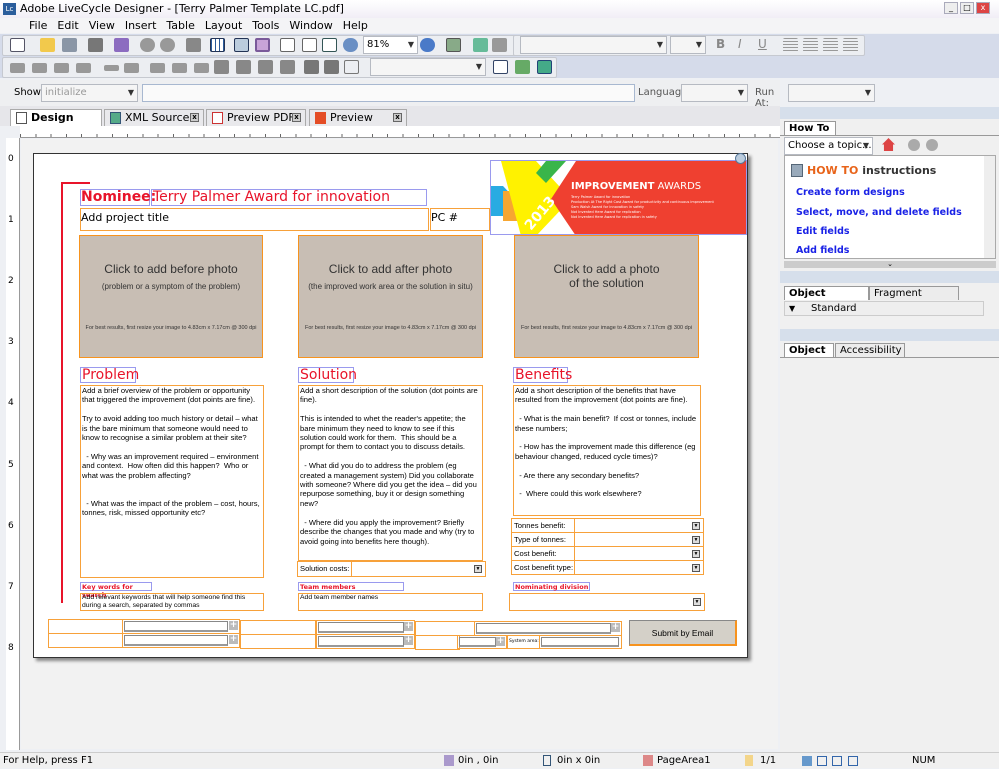 This screenshot has width=999, height=769. I want to click on align-left-icon, so click(790, 45).